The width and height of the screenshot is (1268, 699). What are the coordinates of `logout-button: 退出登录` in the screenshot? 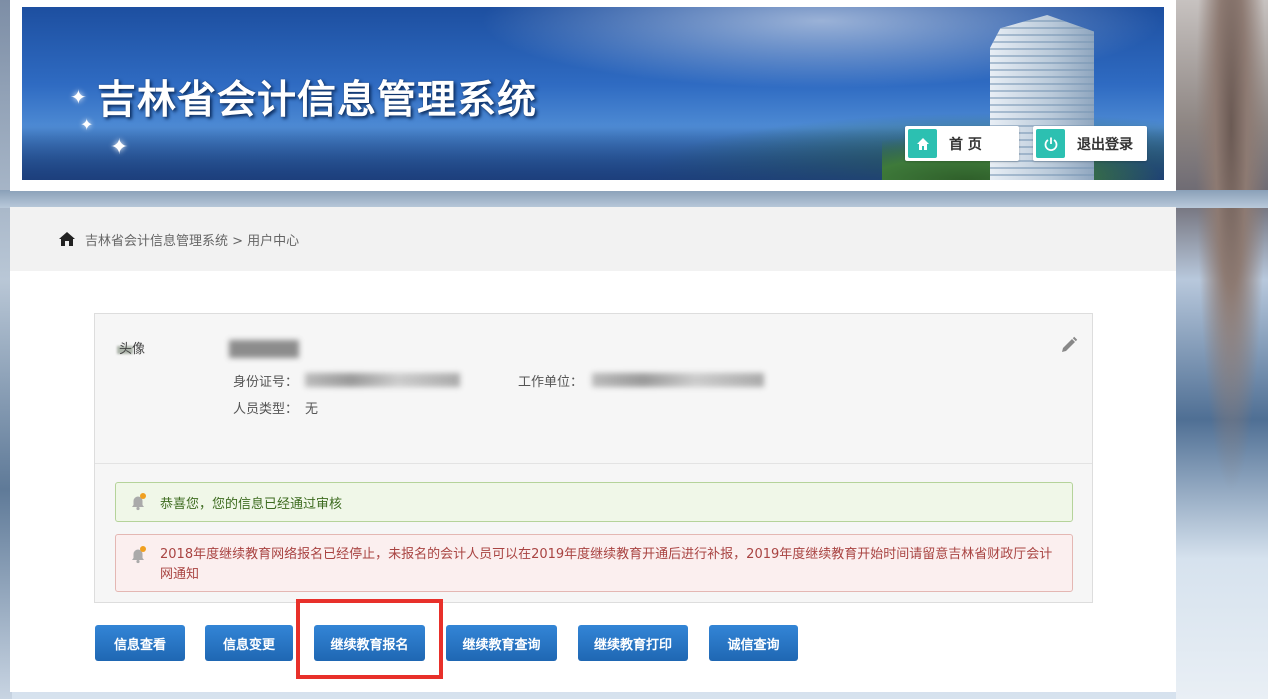 It's located at (1090, 143).